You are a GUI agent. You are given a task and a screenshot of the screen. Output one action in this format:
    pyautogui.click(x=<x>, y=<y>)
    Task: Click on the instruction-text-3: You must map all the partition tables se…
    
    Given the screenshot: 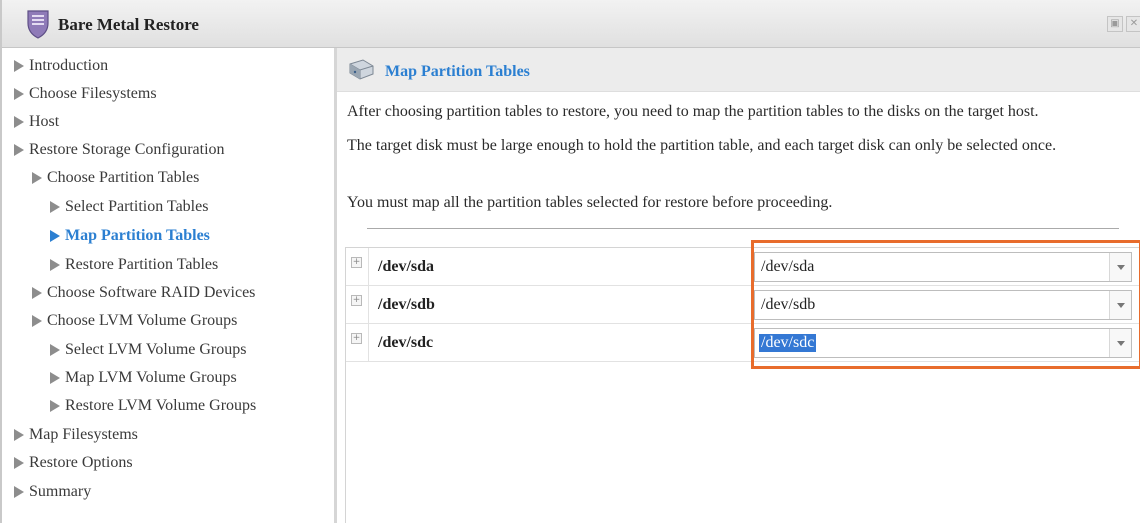 What is the action you would take?
    pyautogui.click(x=590, y=202)
    